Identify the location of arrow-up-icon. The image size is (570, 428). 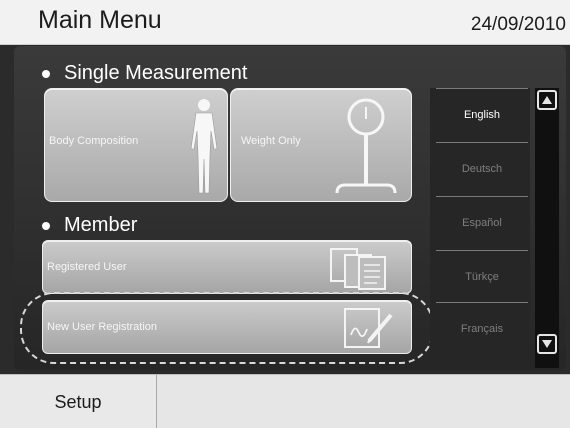
(547, 100).